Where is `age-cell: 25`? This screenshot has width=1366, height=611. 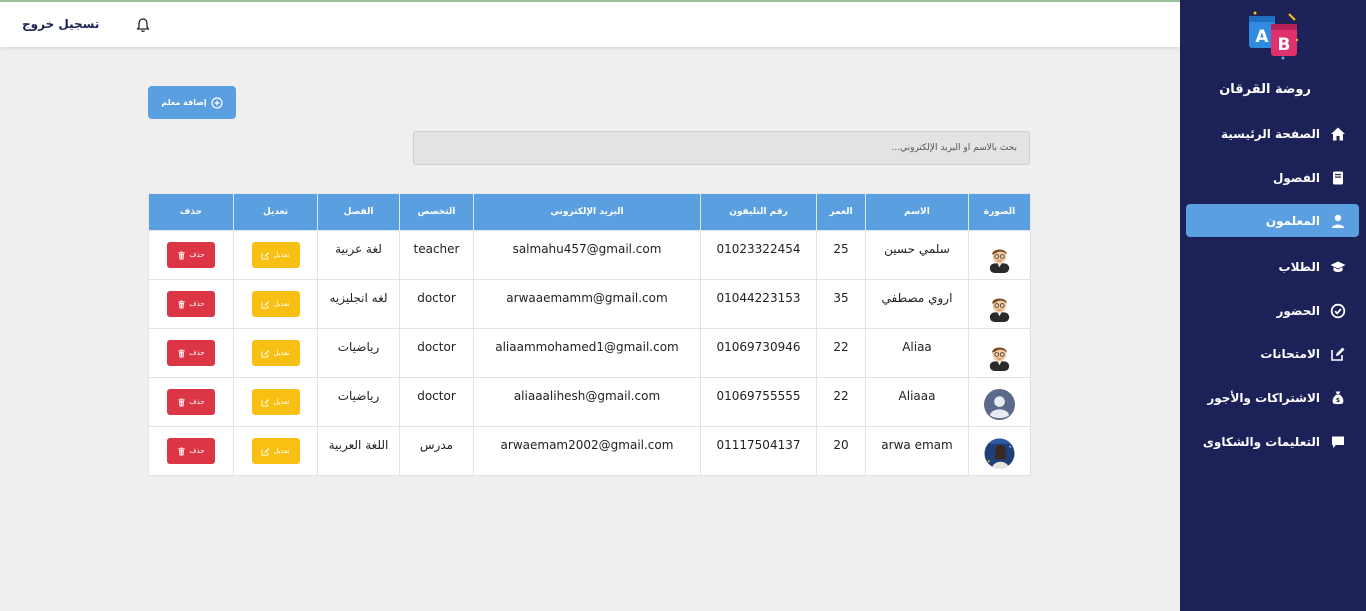
age-cell: 25 is located at coordinates (841, 255).